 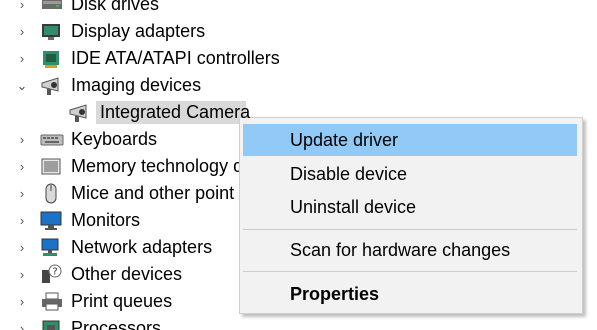 I want to click on tree-item-imaging-devices: ⌄ Imaging devices, so click(x=298, y=85).